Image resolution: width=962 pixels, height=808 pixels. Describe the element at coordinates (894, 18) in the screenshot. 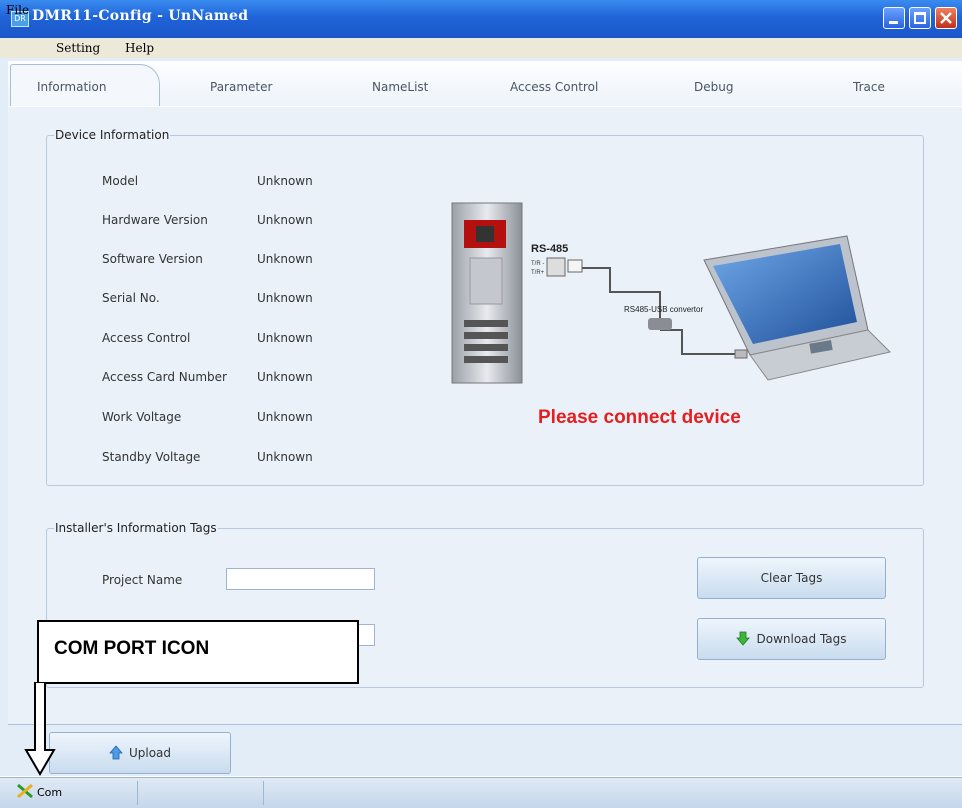

I see `minimize-button` at that location.